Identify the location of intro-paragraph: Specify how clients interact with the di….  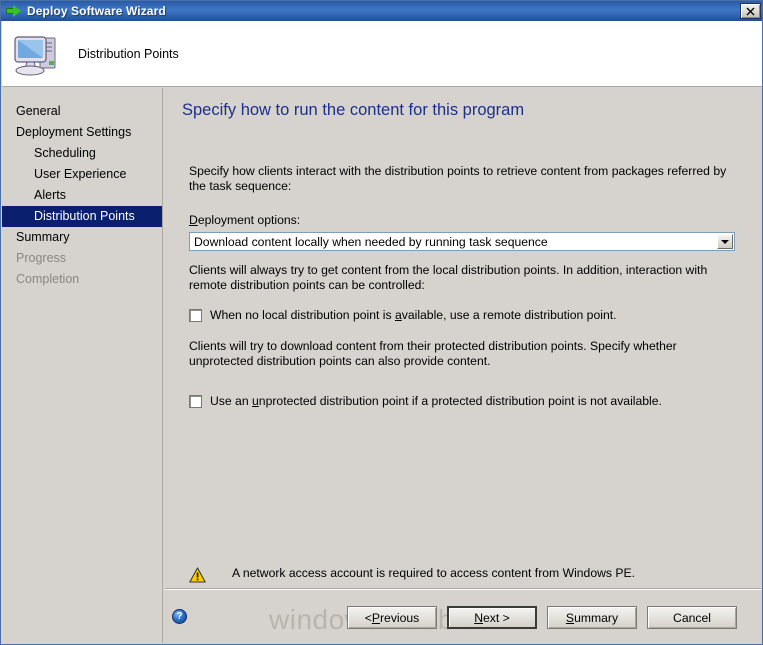
(458, 178).